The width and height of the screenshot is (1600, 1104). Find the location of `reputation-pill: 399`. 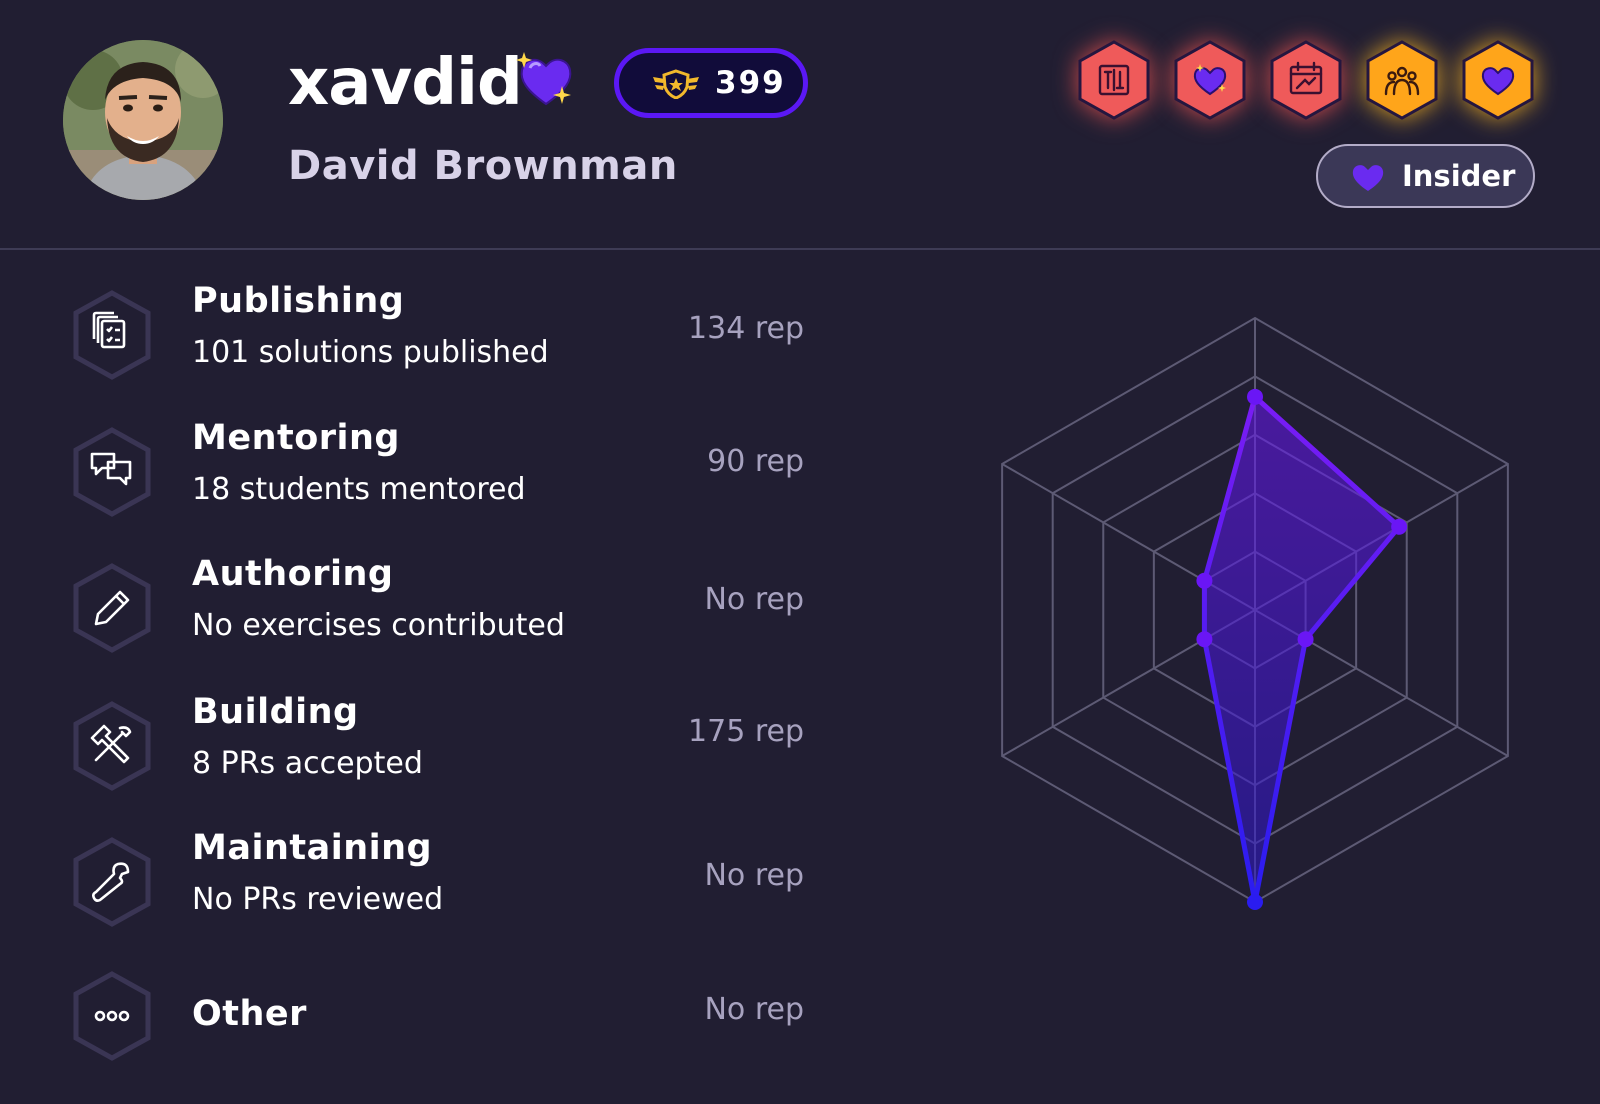

reputation-pill: 399 is located at coordinates (711, 83).